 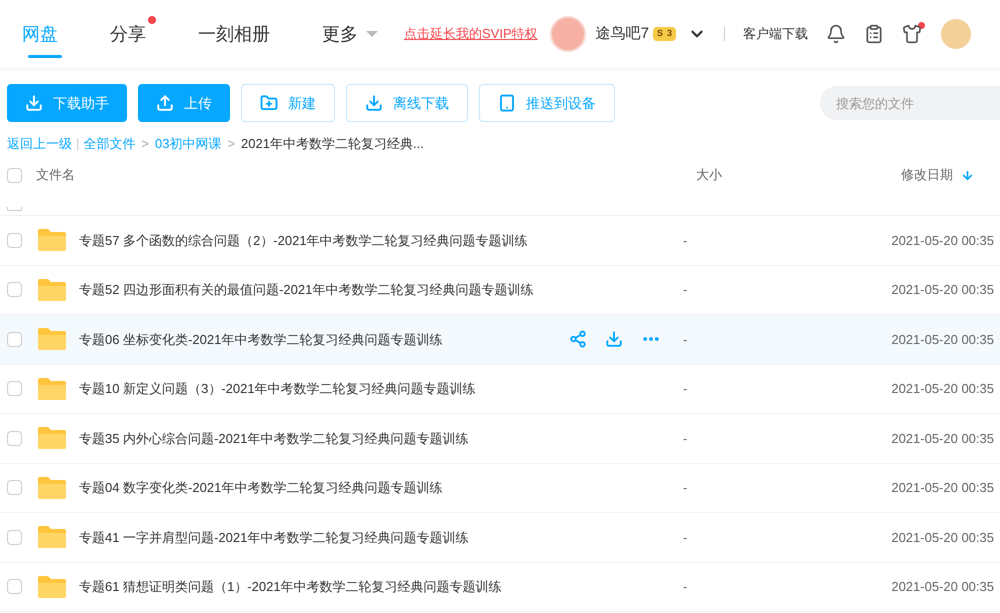 I want to click on file-row: 专题06 坐标变化类-2021年中考数学二轮复习经典问题专题训练 - 2021-05-20 00:35, so click(x=500, y=339).